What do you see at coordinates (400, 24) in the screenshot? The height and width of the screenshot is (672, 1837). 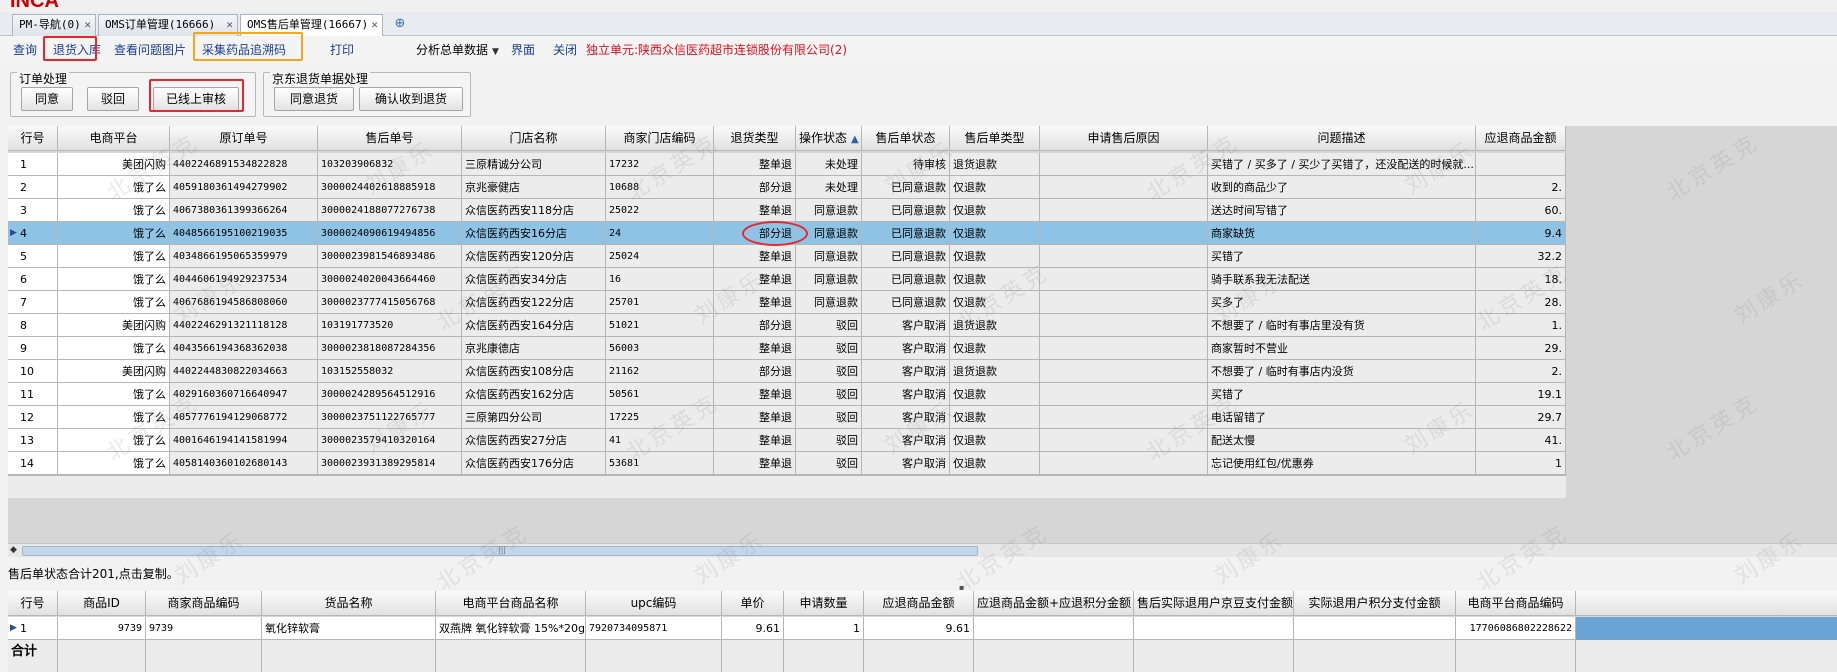 I see `plus-circle-icon: ⊕` at bounding box center [400, 24].